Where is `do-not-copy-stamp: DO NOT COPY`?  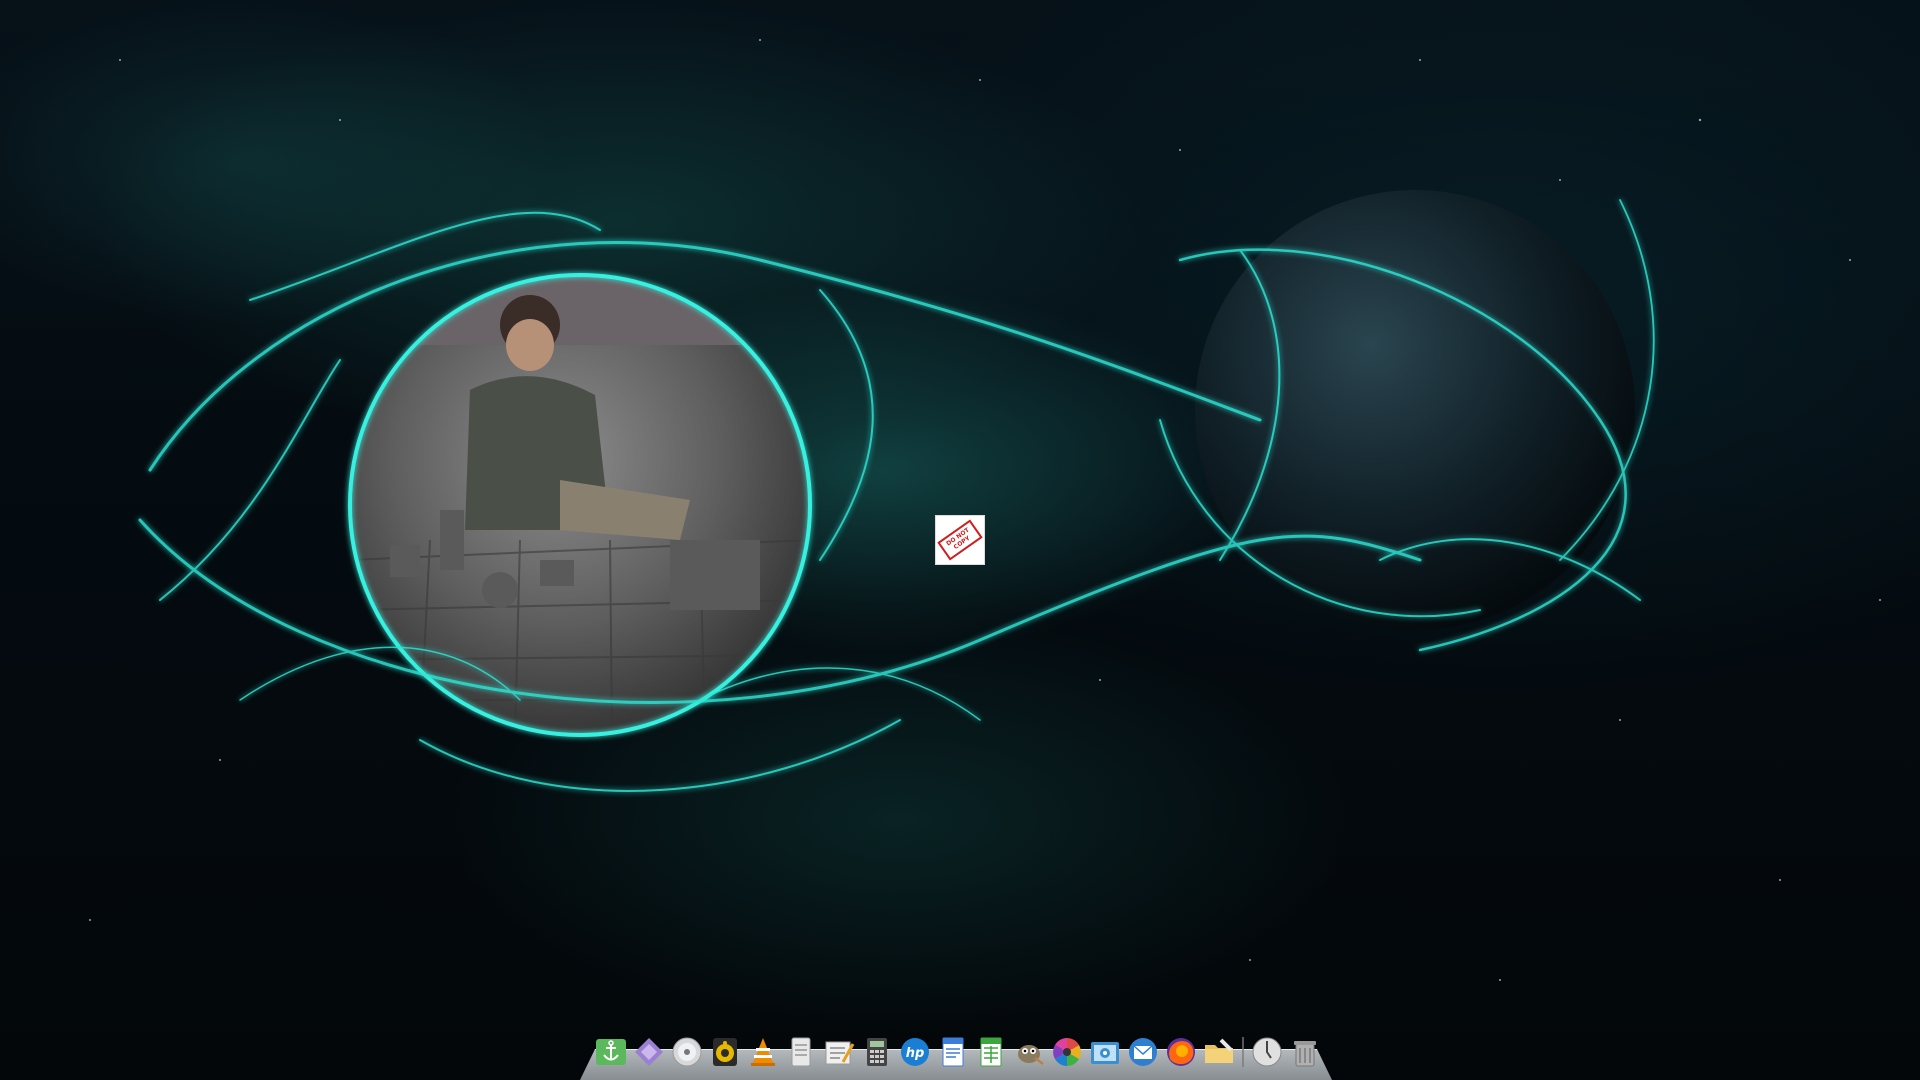 do-not-copy-stamp: DO NOT COPY is located at coordinates (960, 540).